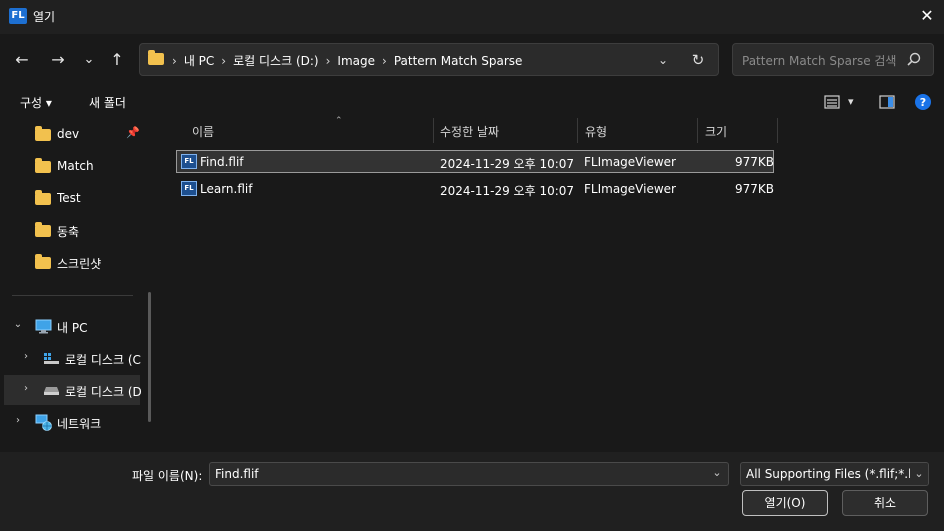 The width and height of the screenshot is (944, 531). Describe the element at coordinates (79, 264) in the screenshot. I see `sidebar-item-label: 스크린샷` at that location.